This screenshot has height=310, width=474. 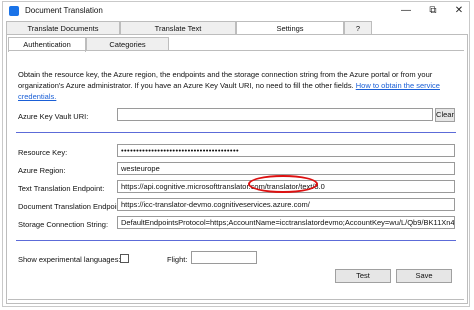 I want to click on flight-label: Flight:, so click(x=177, y=259).